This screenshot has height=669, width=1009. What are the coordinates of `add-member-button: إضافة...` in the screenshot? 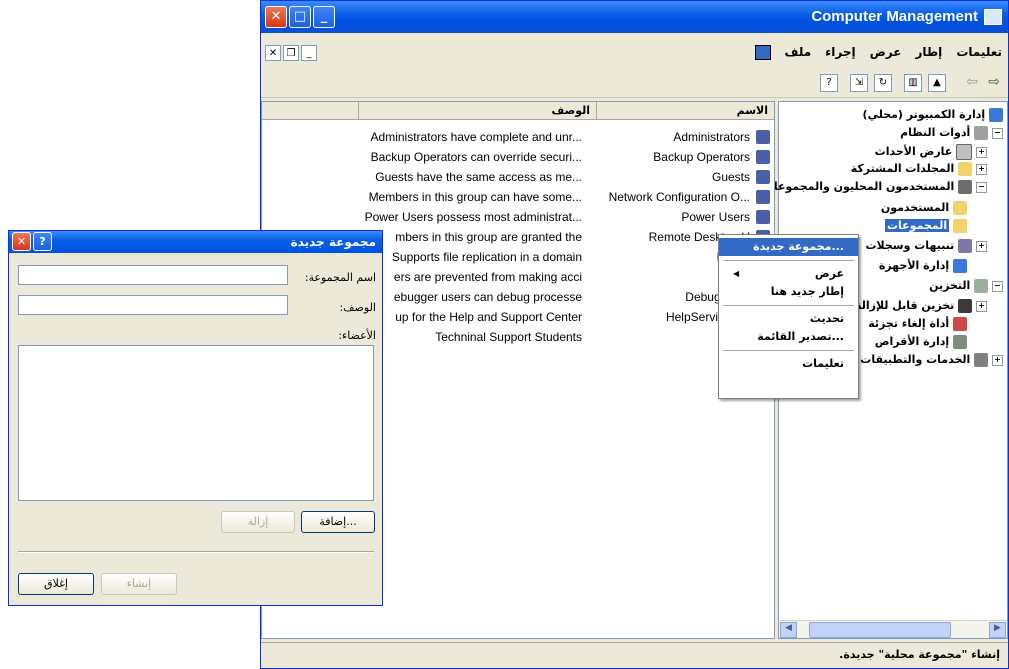 It's located at (338, 522).